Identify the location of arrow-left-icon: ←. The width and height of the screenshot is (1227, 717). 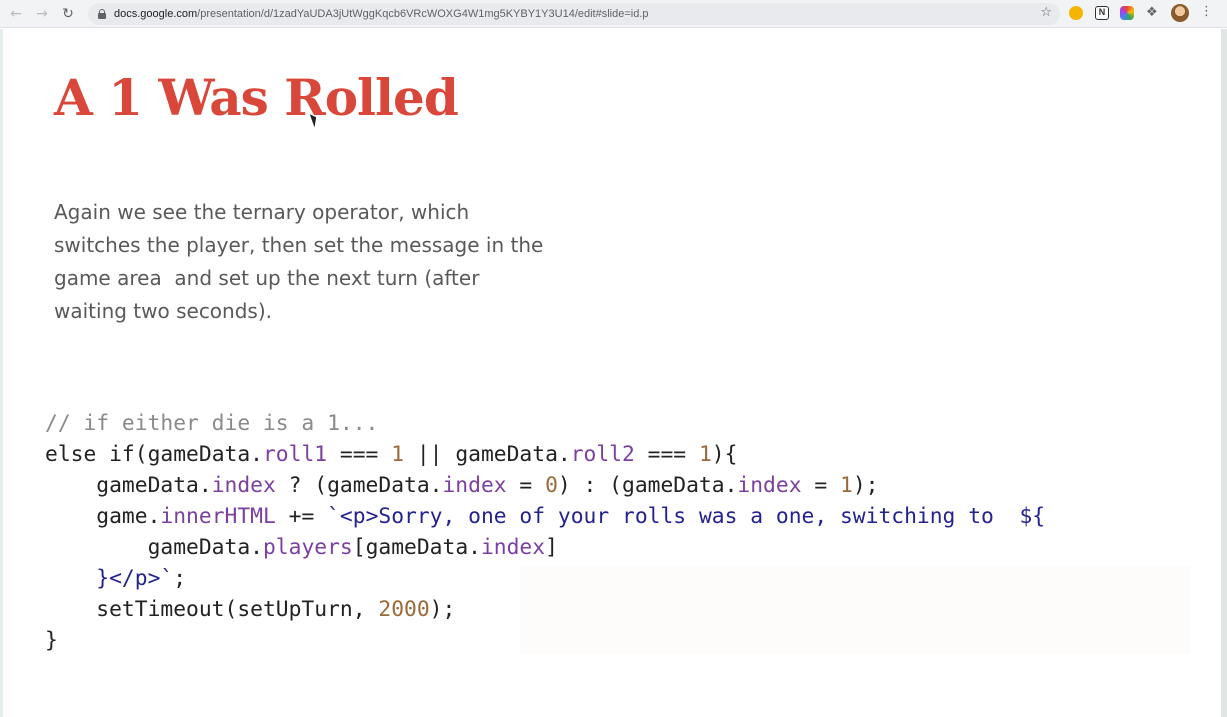
(16, 14).